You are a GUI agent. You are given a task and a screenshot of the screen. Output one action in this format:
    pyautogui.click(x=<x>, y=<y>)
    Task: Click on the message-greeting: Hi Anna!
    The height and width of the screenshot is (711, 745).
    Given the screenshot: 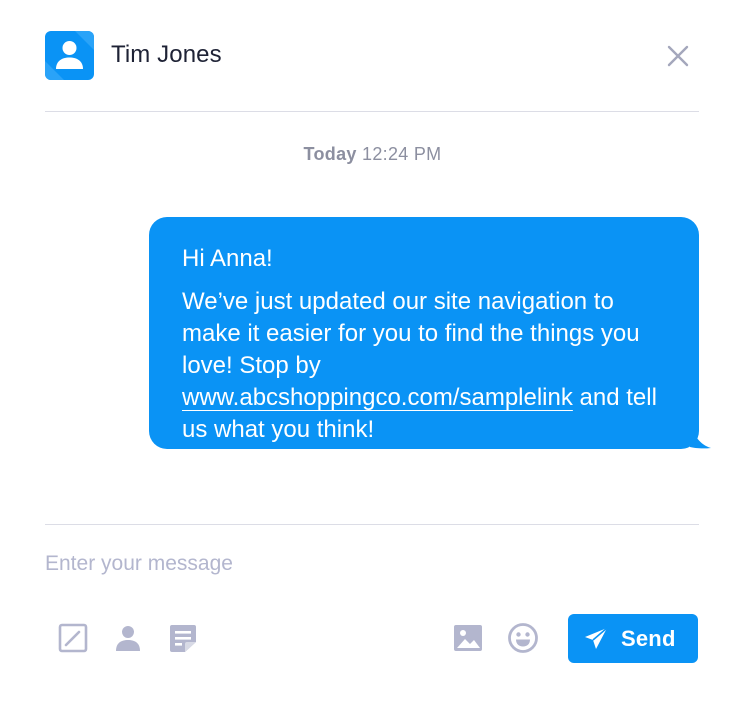 What is the action you would take?
    pyautogui.click(x=227, y=258)
    